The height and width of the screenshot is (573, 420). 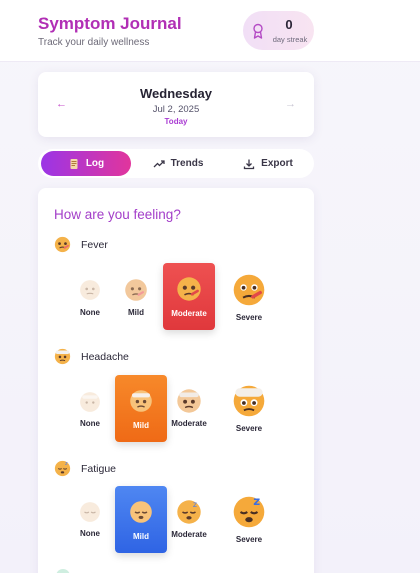 What do you see at coordinates (94, 42) in the screenshot?
I see `app-subtitle: Track your daily wellness` at bounding box center [94, 42].